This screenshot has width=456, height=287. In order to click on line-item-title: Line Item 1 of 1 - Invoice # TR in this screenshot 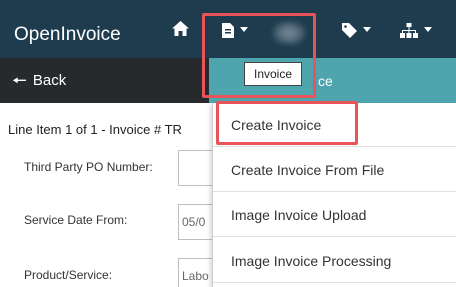, I will do `click(95, 129)`.